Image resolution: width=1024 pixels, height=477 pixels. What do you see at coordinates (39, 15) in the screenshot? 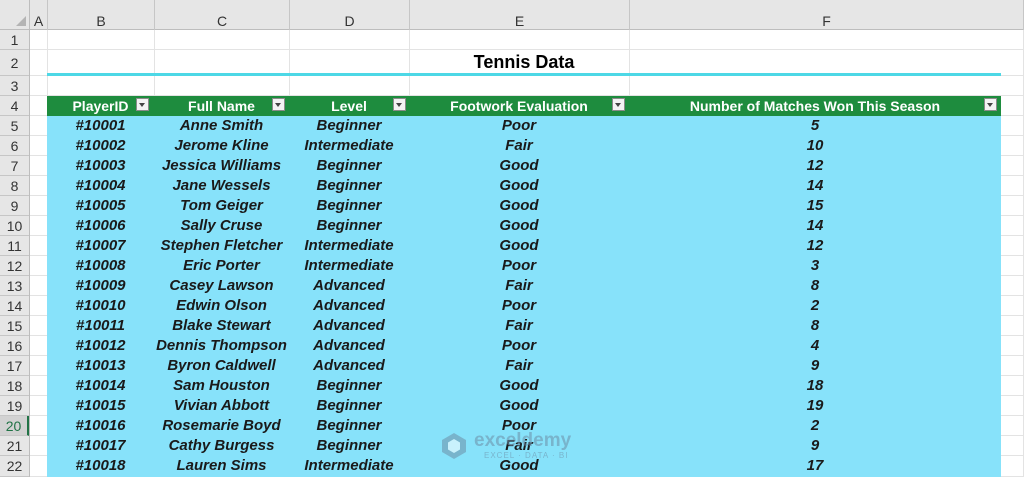
I see `column-header-a: A` at bounding box center [39, 15].